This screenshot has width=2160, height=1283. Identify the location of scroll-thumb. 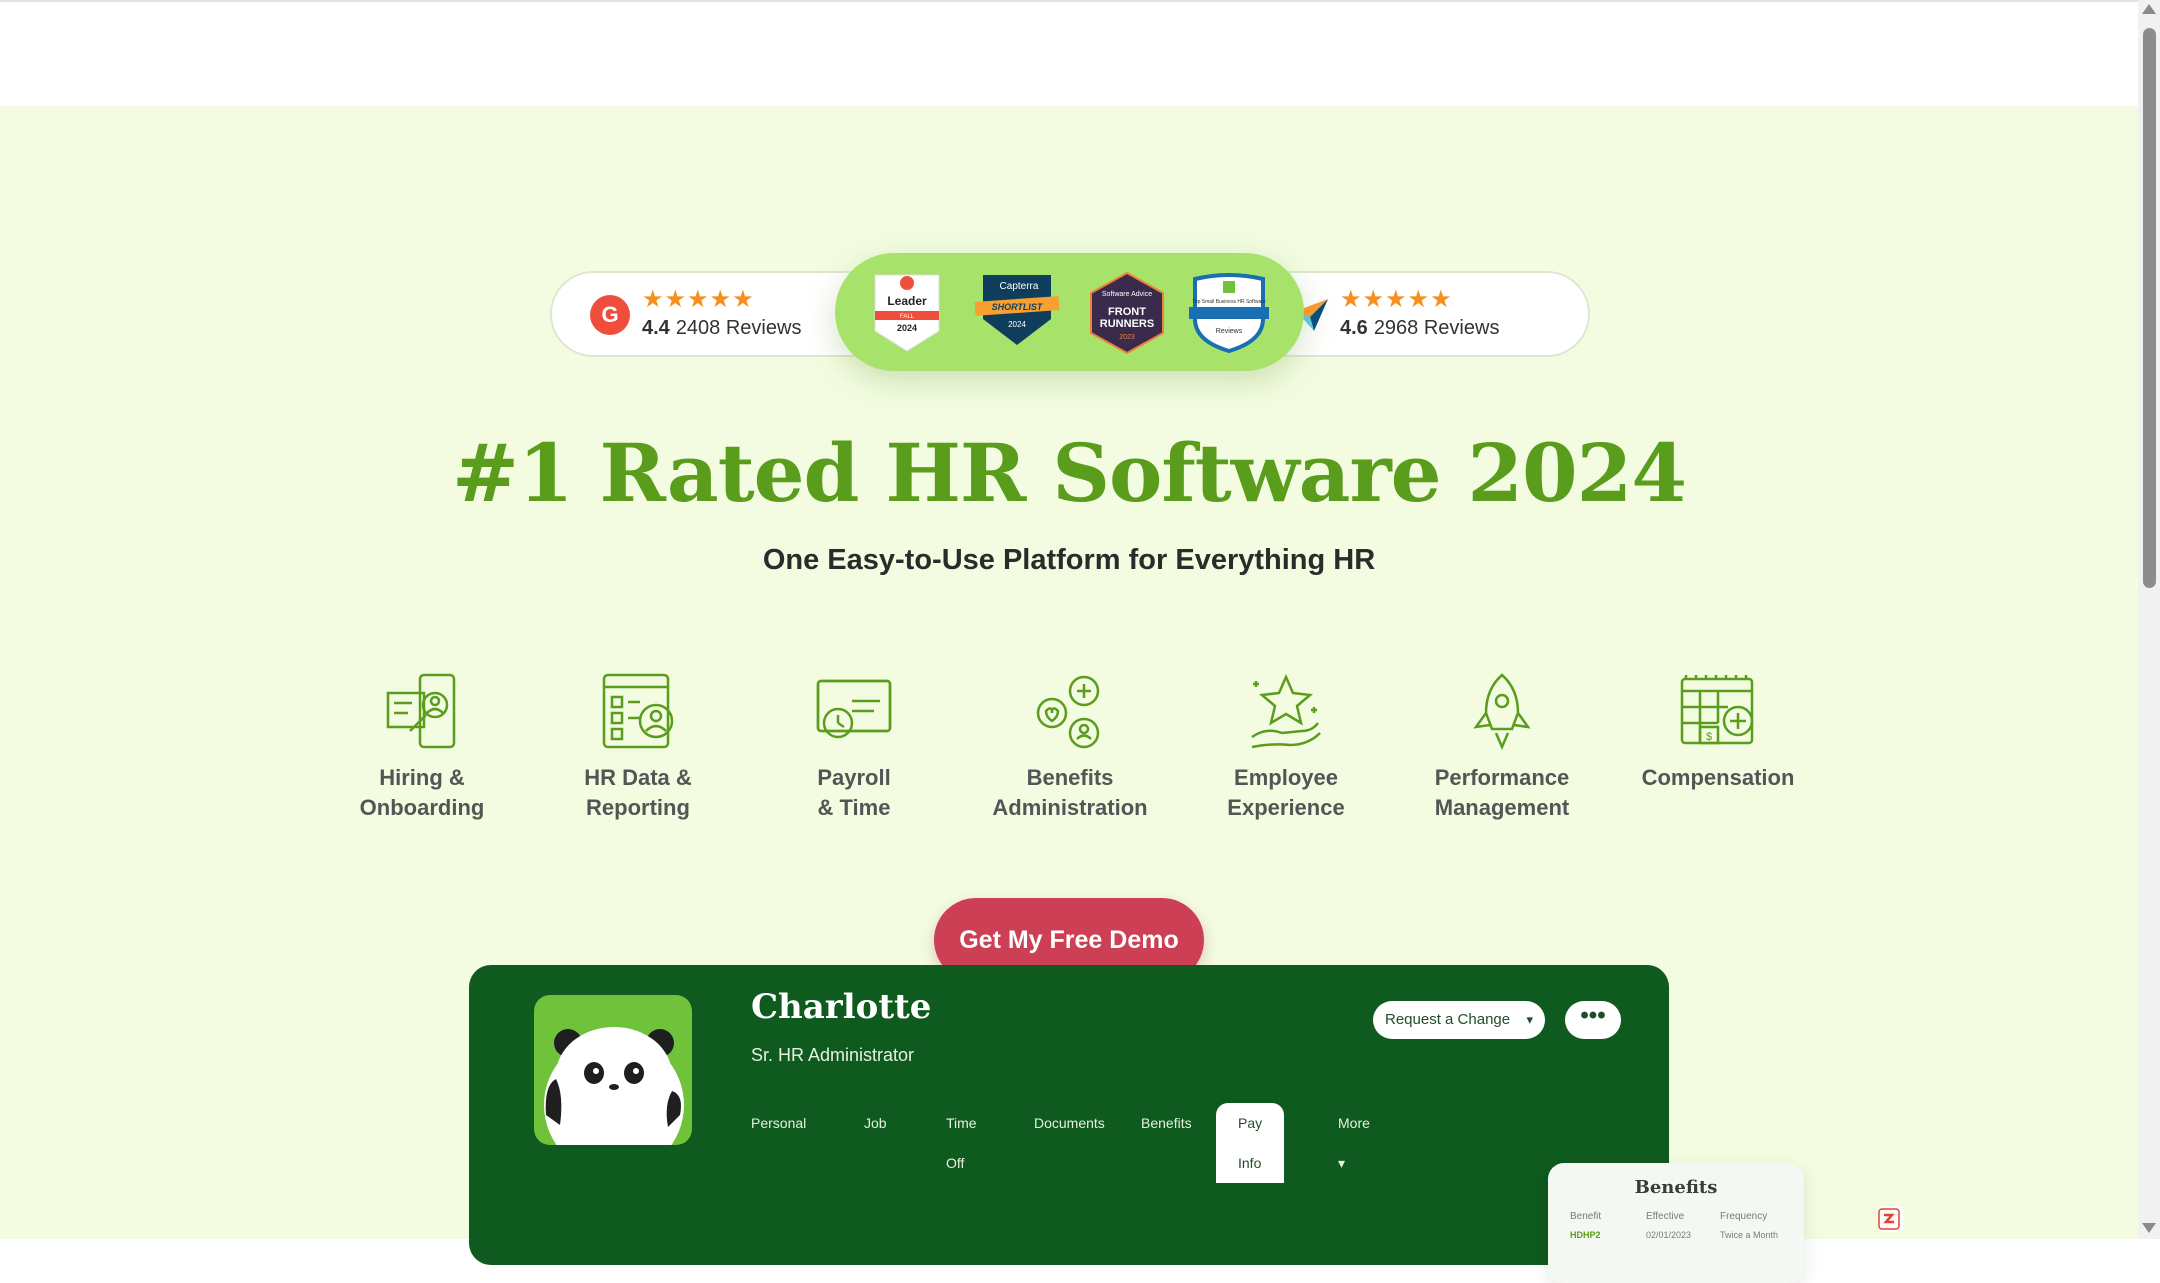
(2149, 308).